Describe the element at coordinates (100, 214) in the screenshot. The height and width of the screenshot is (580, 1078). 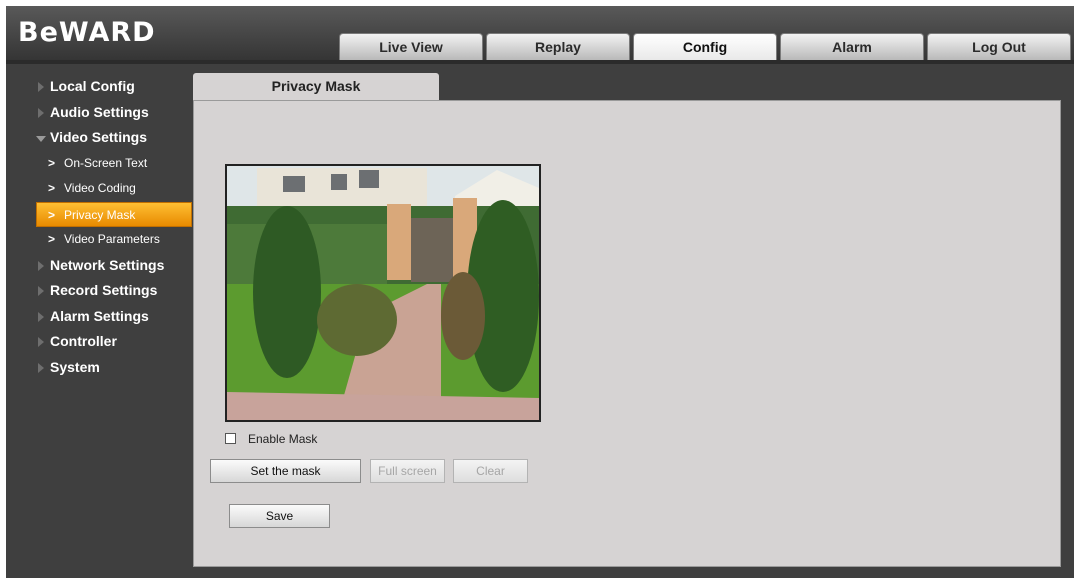
I see `sidebar-subitem-label: Privacy Mask` at that location.